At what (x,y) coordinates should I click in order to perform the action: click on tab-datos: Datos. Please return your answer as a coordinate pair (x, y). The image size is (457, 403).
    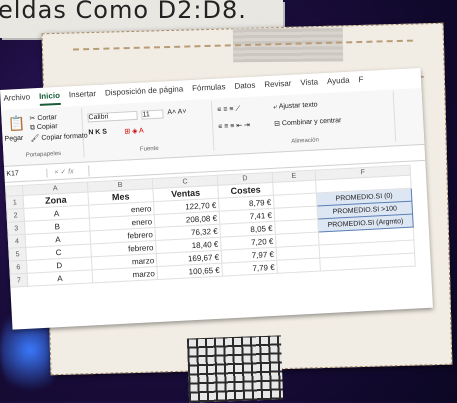
    Looking at the image, I should click on (245, 88).